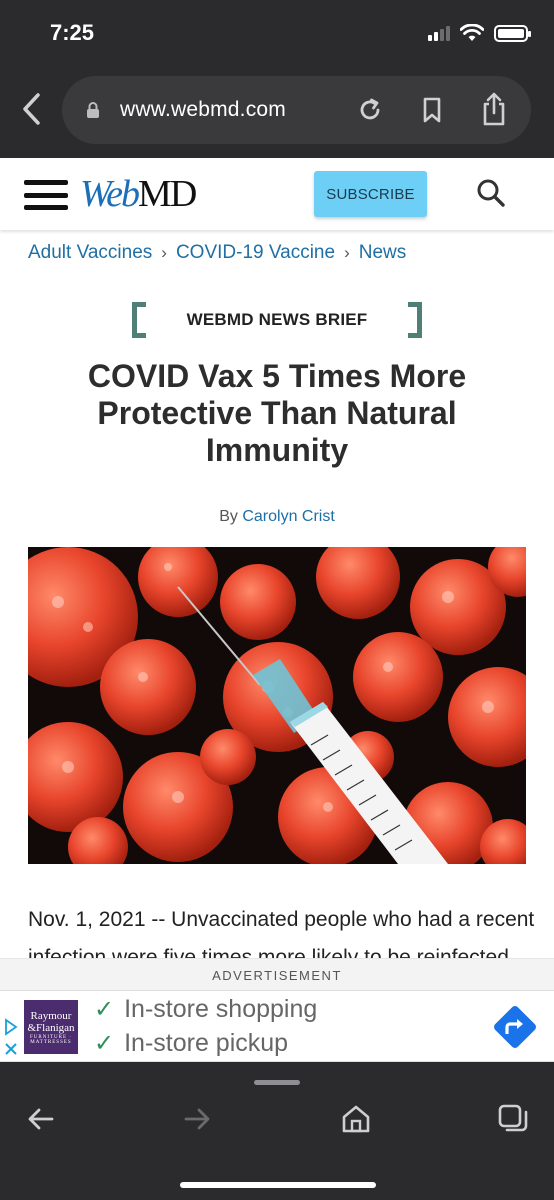 The height and width of the screenshot is (1200, 554). I want to click on browser-url-area: www.webmd.com, so click(277, 114).